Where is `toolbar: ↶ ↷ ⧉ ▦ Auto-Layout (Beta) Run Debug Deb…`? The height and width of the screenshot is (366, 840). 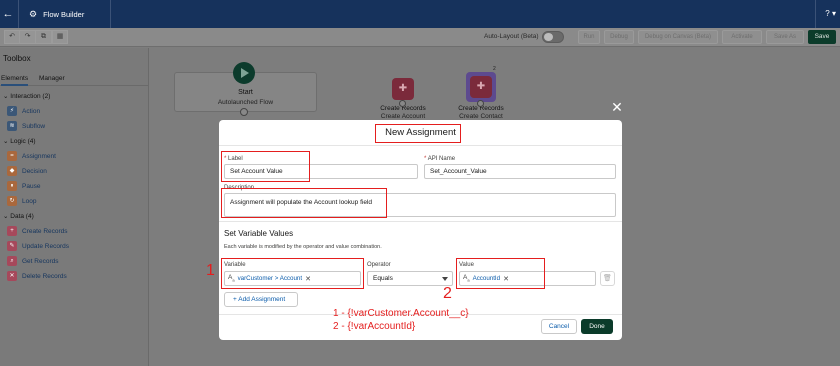
toolbar: ↶ ↷ ⧉ ▦ Auto-Layout (Beta) Run Debug Deb… is located at coordinates (420, 37).